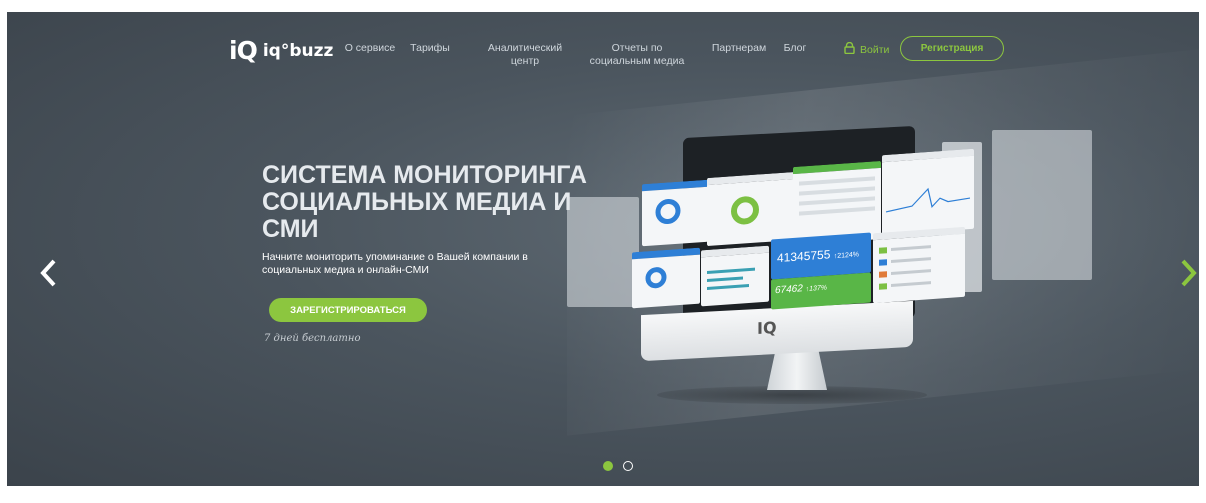 Image resolution: width=1206 pixels, height=503 pixels. What do you see at coordinates (816, 289) in the screenshot?
I see `small-metric-delta: ↑137%` at bounding box center [816, 289].